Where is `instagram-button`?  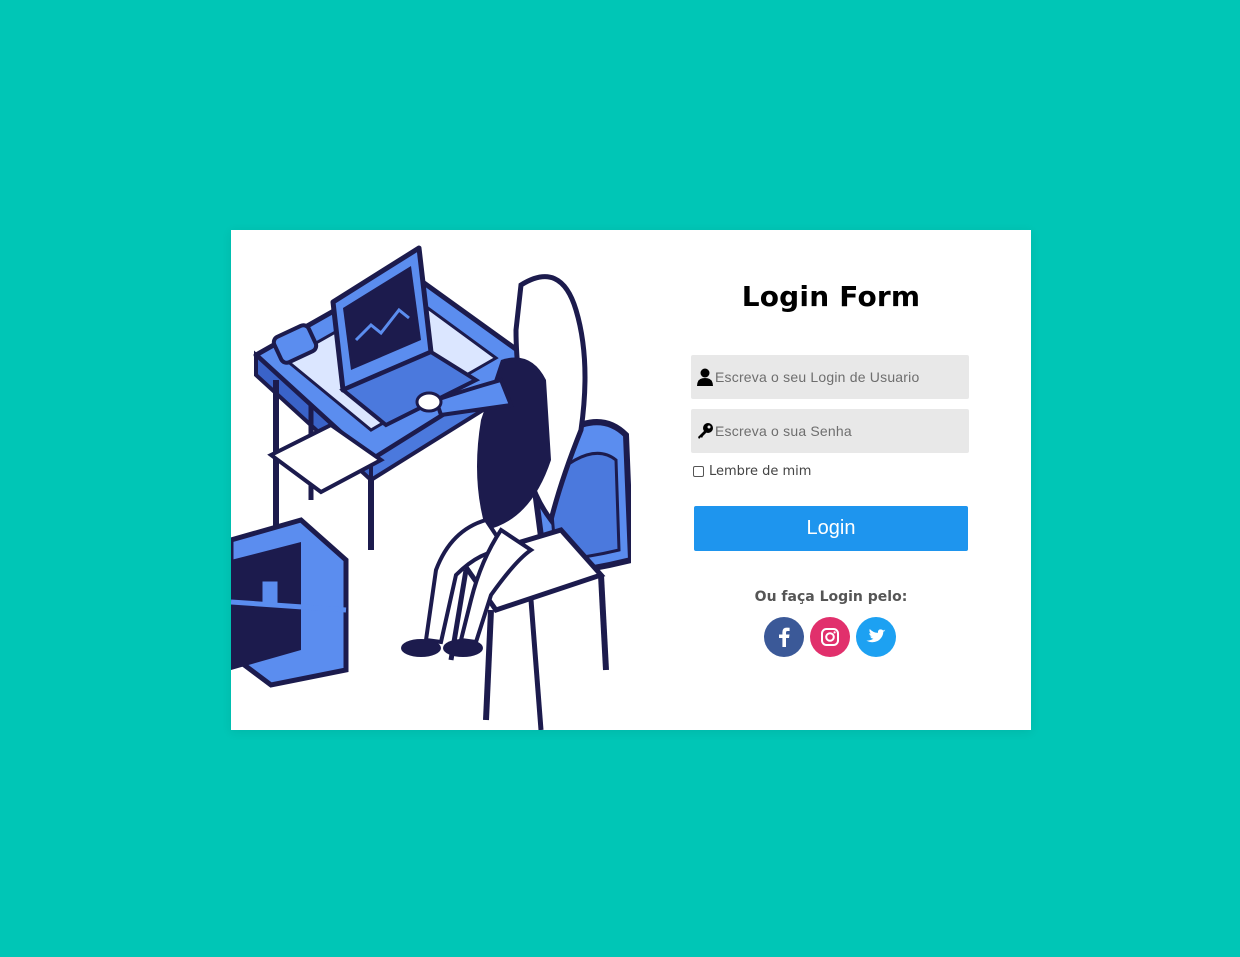
instagram-button is located at coordinates (830, 637).